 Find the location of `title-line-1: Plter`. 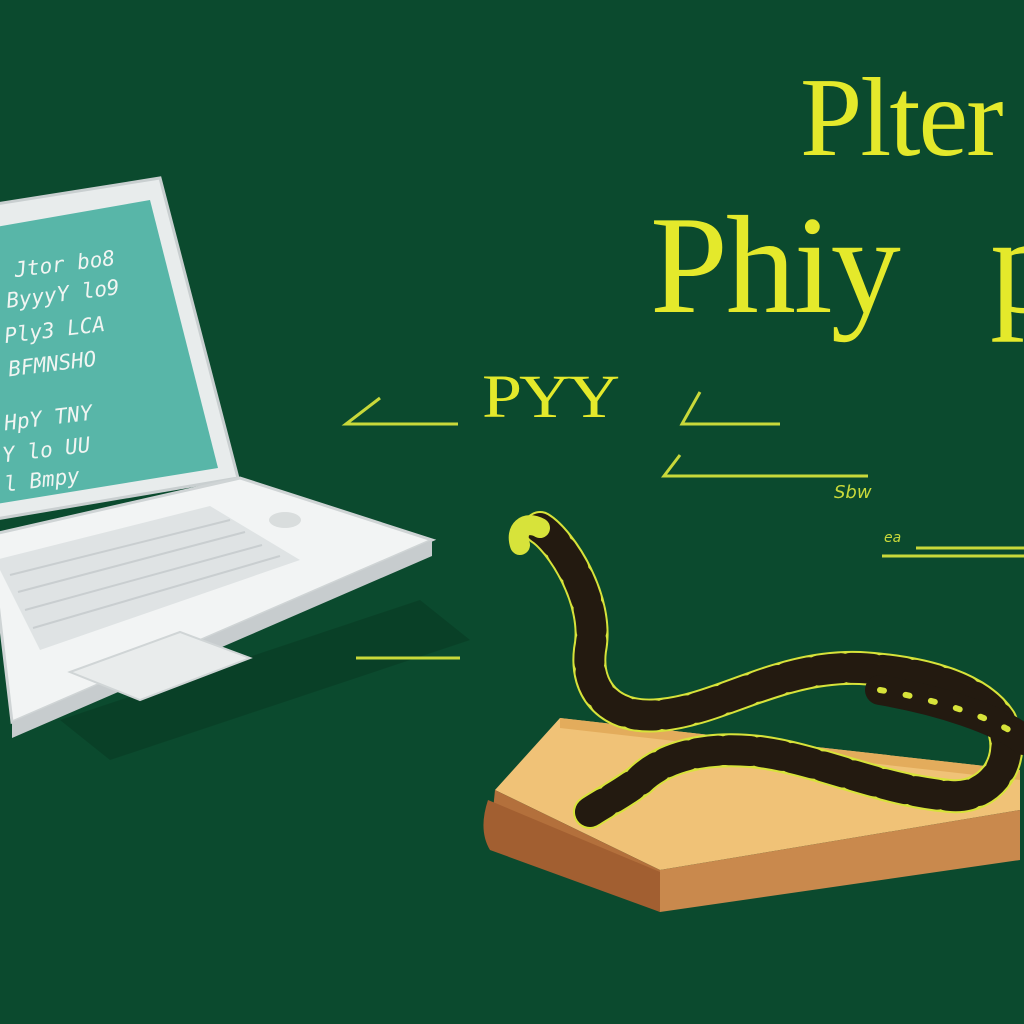

title-line-1: Plter is located at coordinates (902, 118).